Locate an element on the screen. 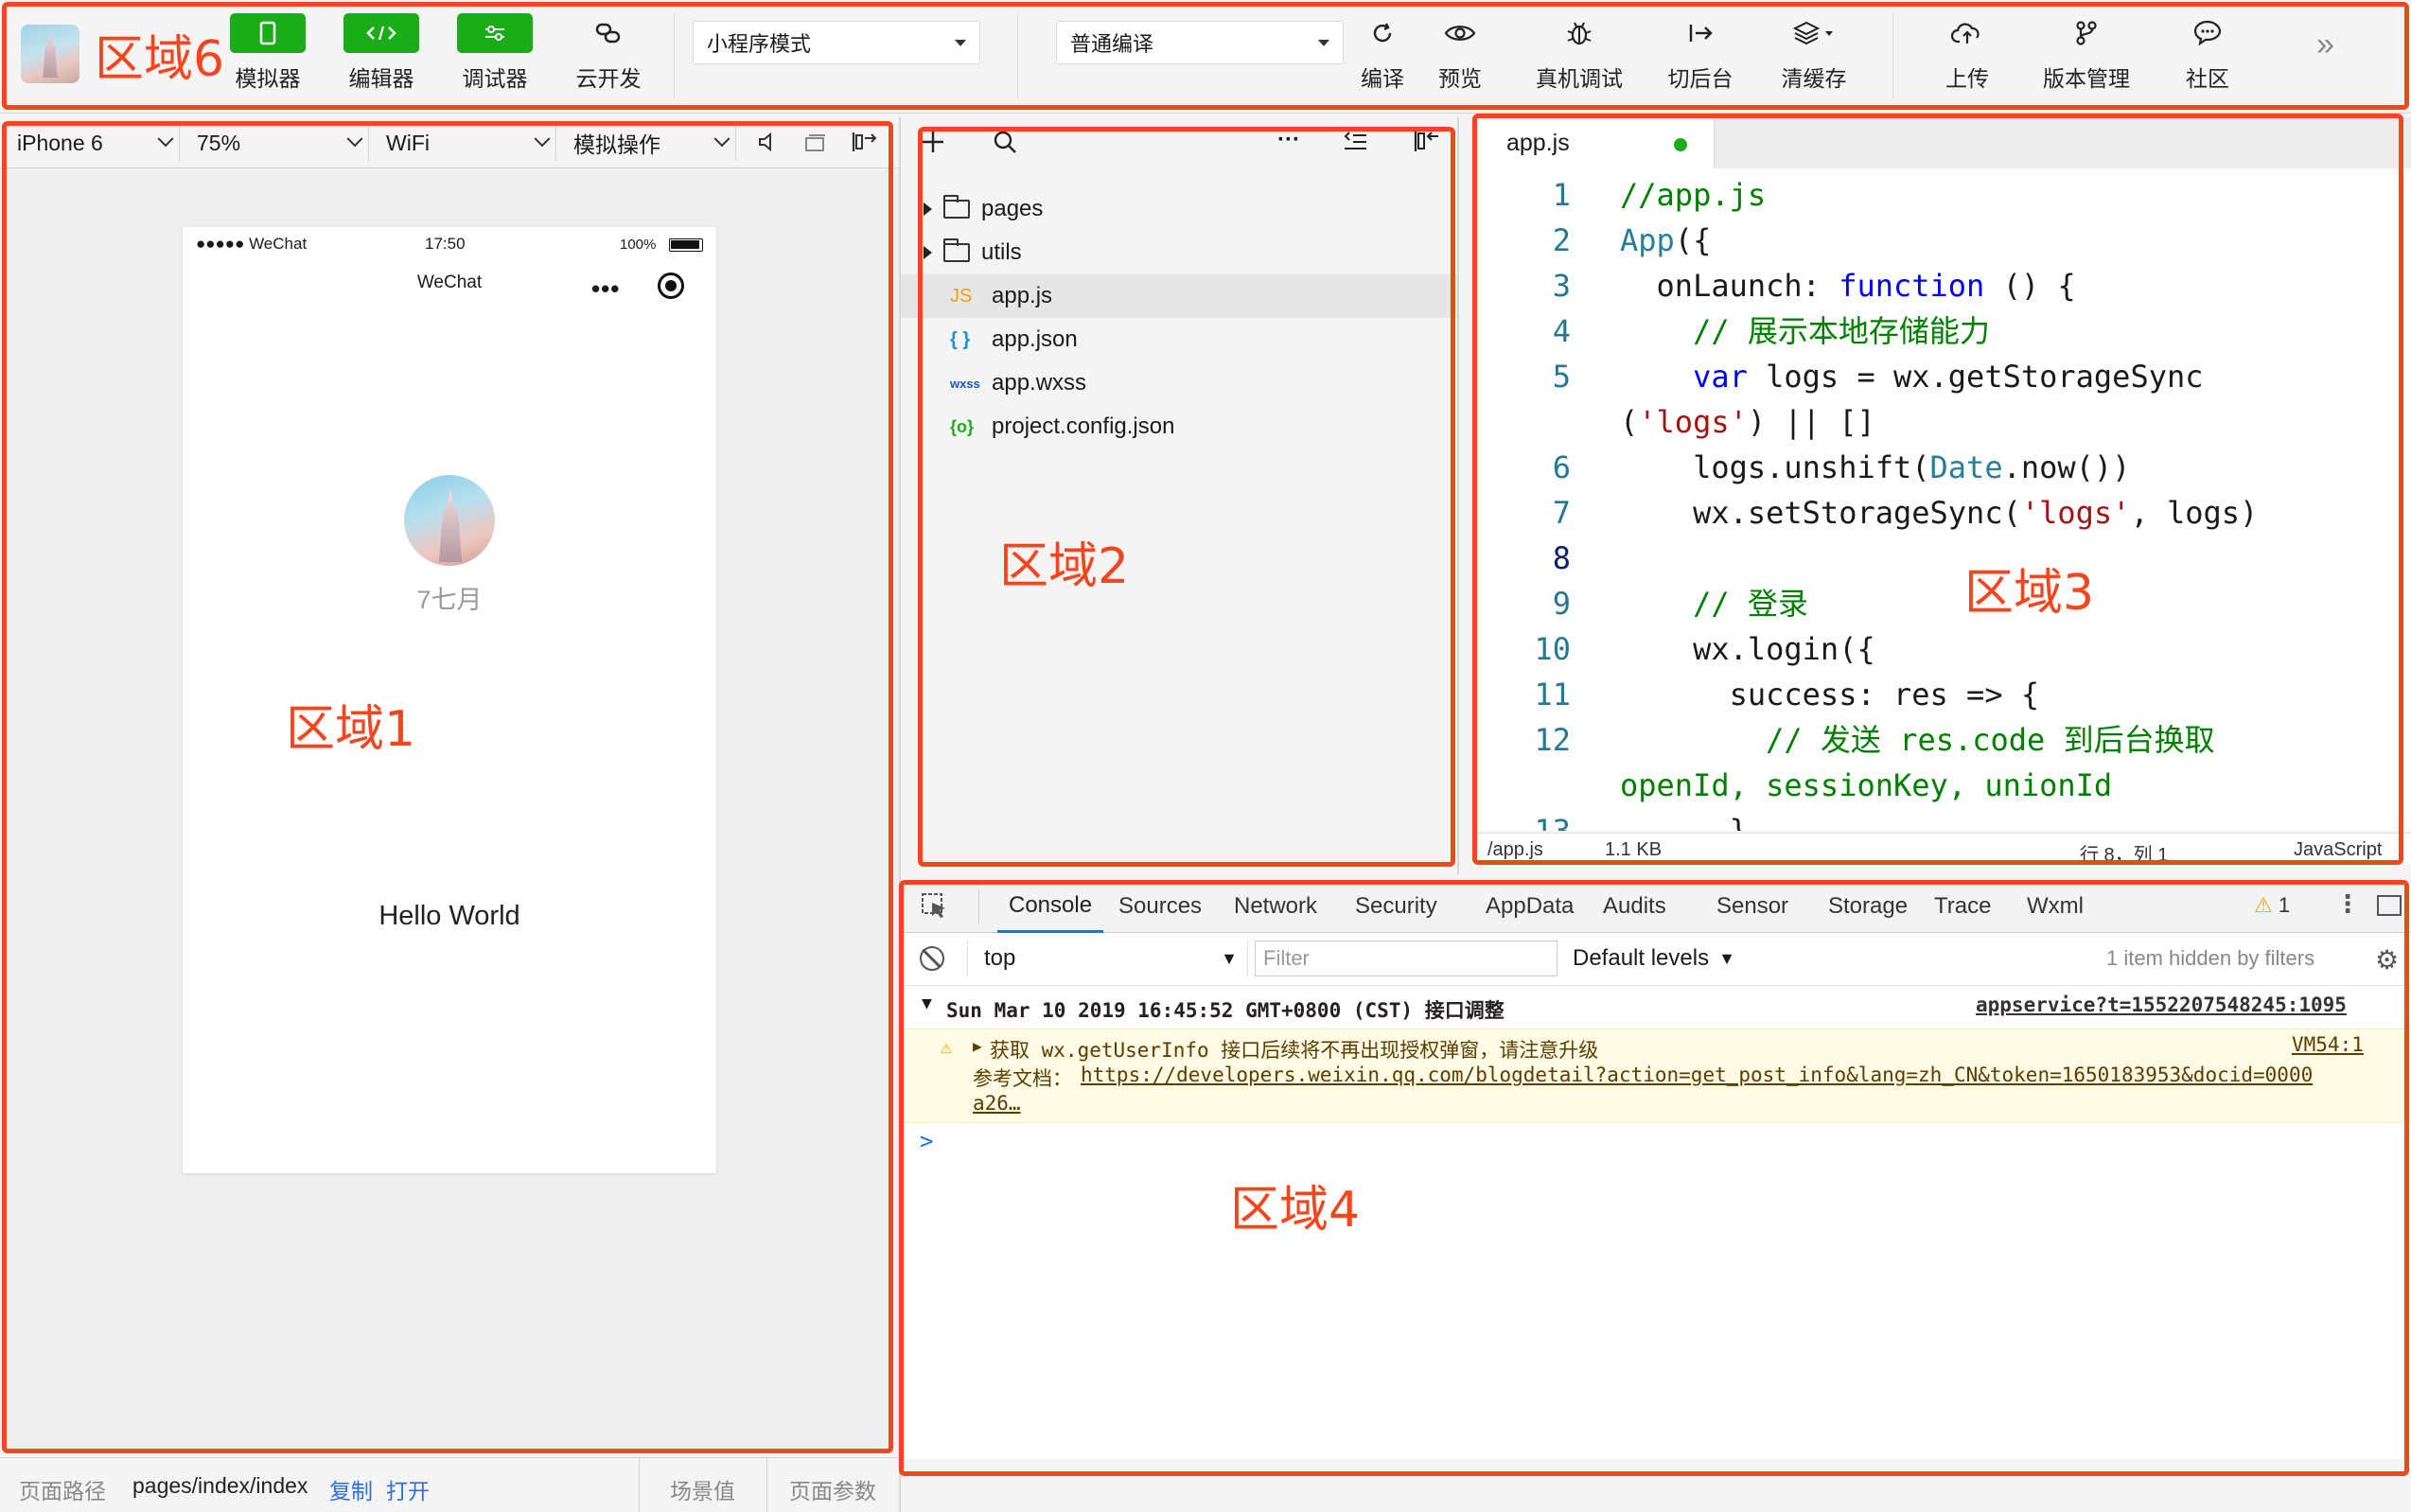 The height and width of the screenshot is (1512, 2411). cloud-dev-button: 云开发 is located at coordinates (608, 58).